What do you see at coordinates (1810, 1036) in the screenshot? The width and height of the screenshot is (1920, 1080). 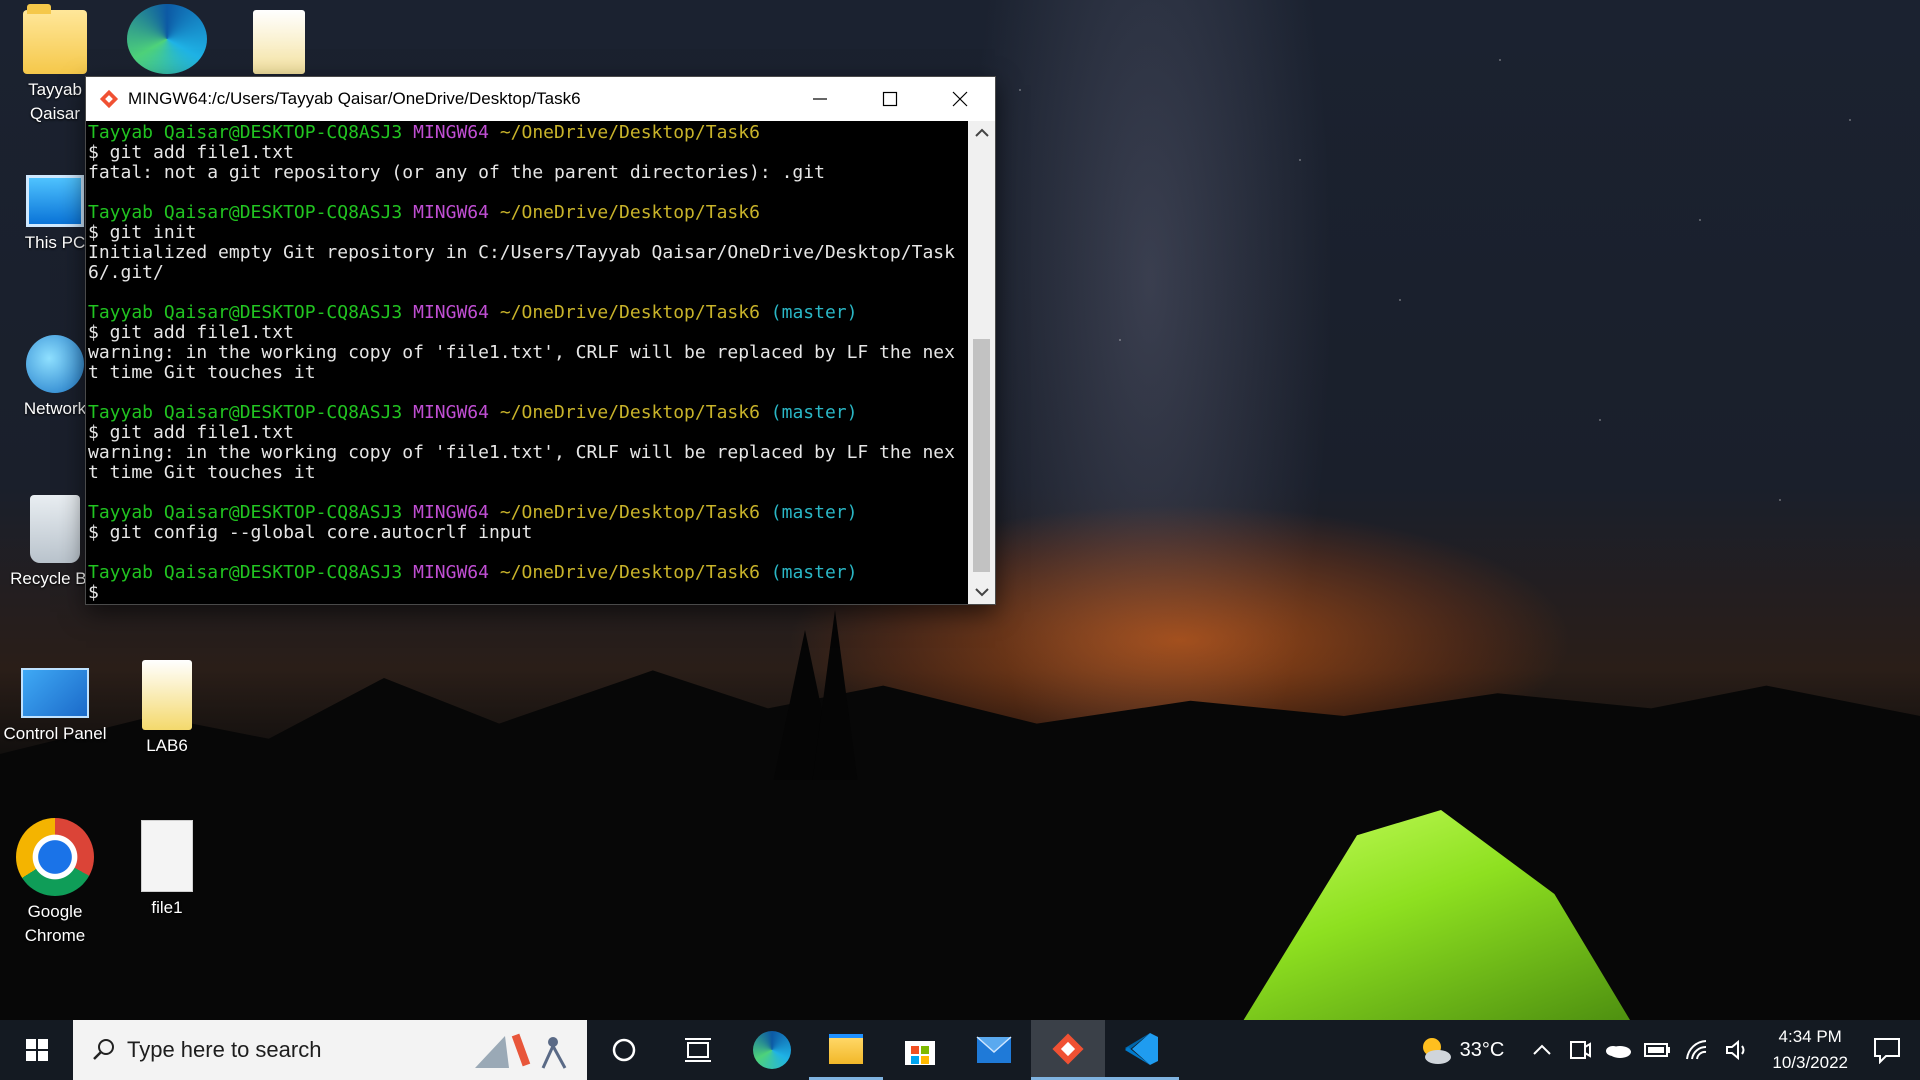 I see `clock-time: 4:34 PM` at bounding box center [1810, 1036].